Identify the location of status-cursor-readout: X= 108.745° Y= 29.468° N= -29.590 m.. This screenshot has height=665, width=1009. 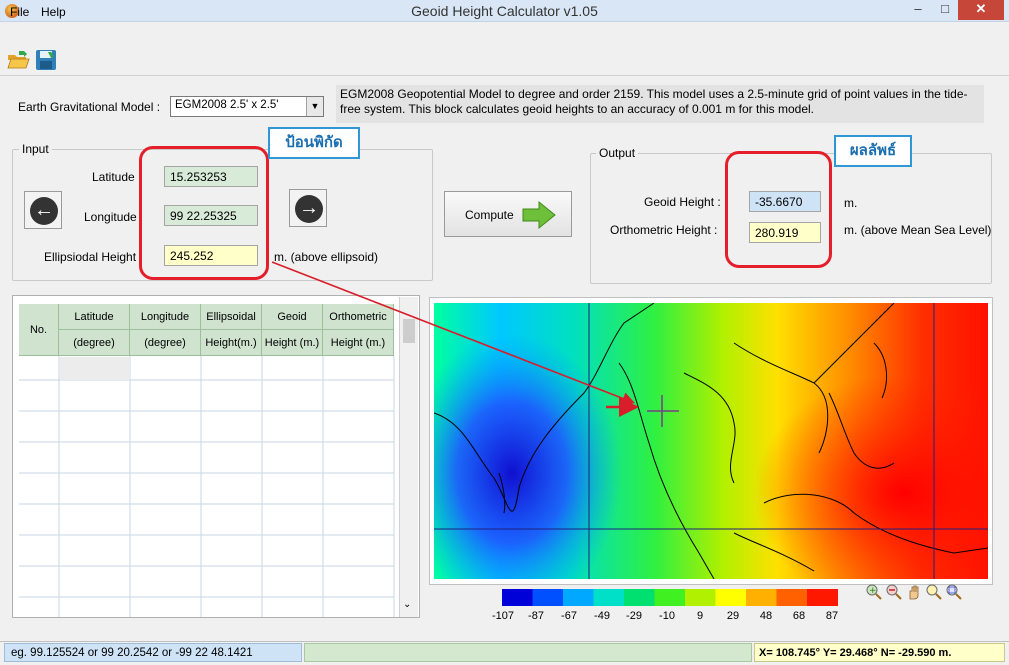
(879, 652).